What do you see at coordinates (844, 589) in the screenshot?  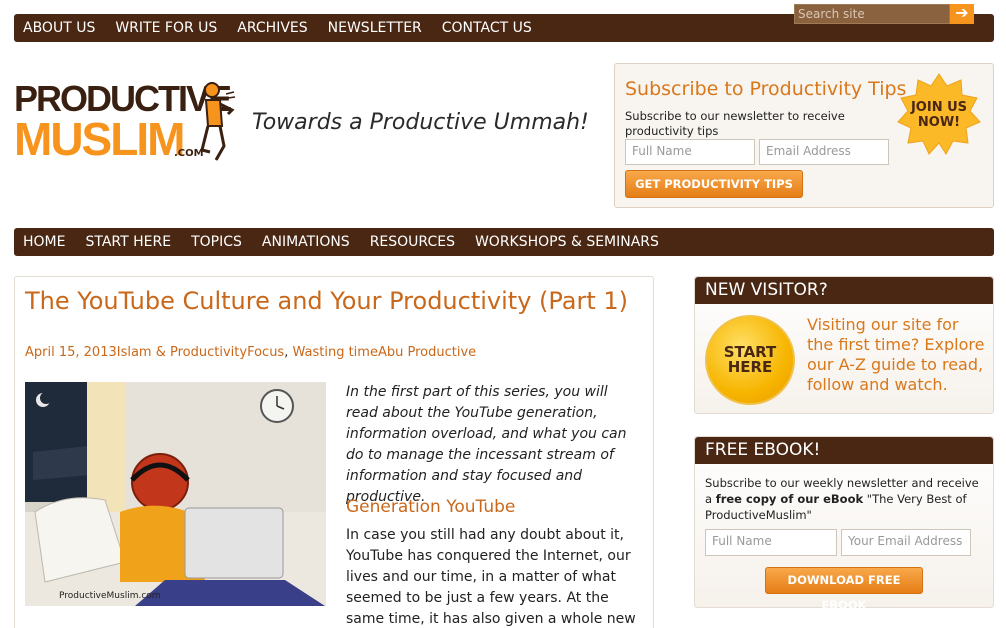 I see `download-free-ebook-button: DOWNLOAD FREE EBOOK` at bounding box center [844, 589].